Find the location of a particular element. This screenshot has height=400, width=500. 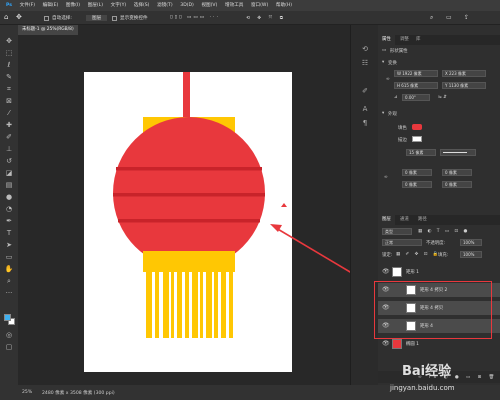

brush-settings-icon: ✐ is located at coordinates (365, 91).